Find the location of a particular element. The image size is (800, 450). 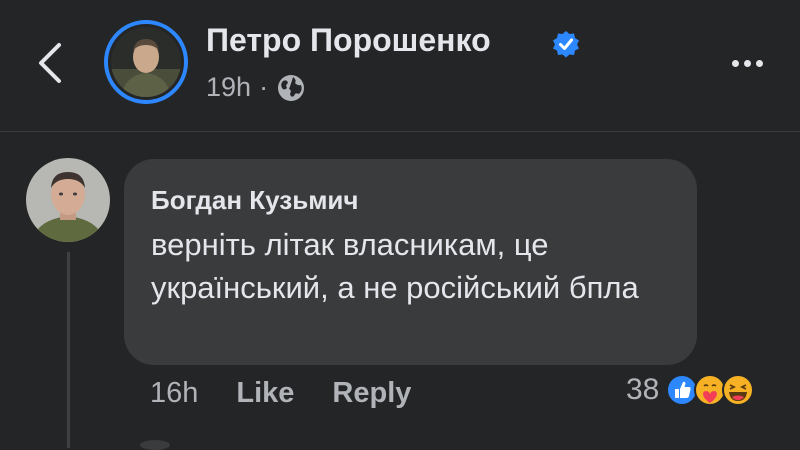

page-name: Петро Порошенко is located at coordinates (348, 40).